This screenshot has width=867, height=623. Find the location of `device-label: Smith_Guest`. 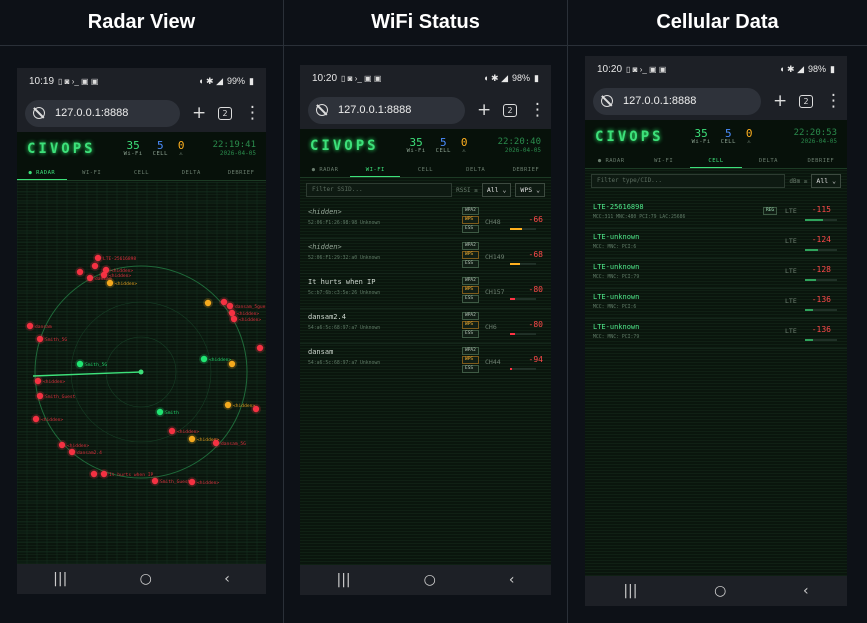

device-label: Smith_Guest is located at coordinates (175, 482).